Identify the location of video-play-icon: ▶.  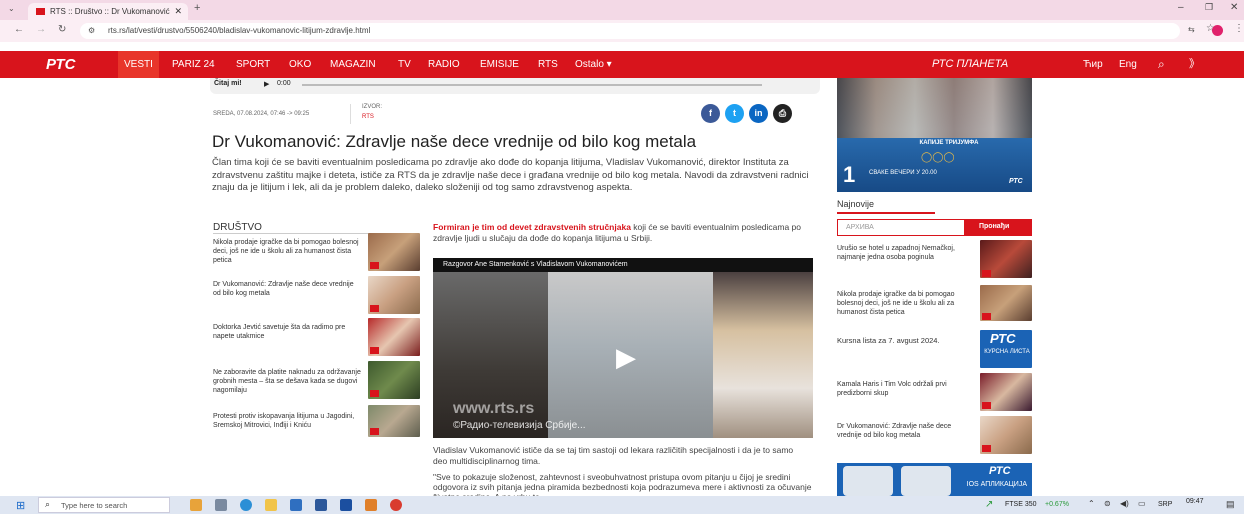
(626, 357).